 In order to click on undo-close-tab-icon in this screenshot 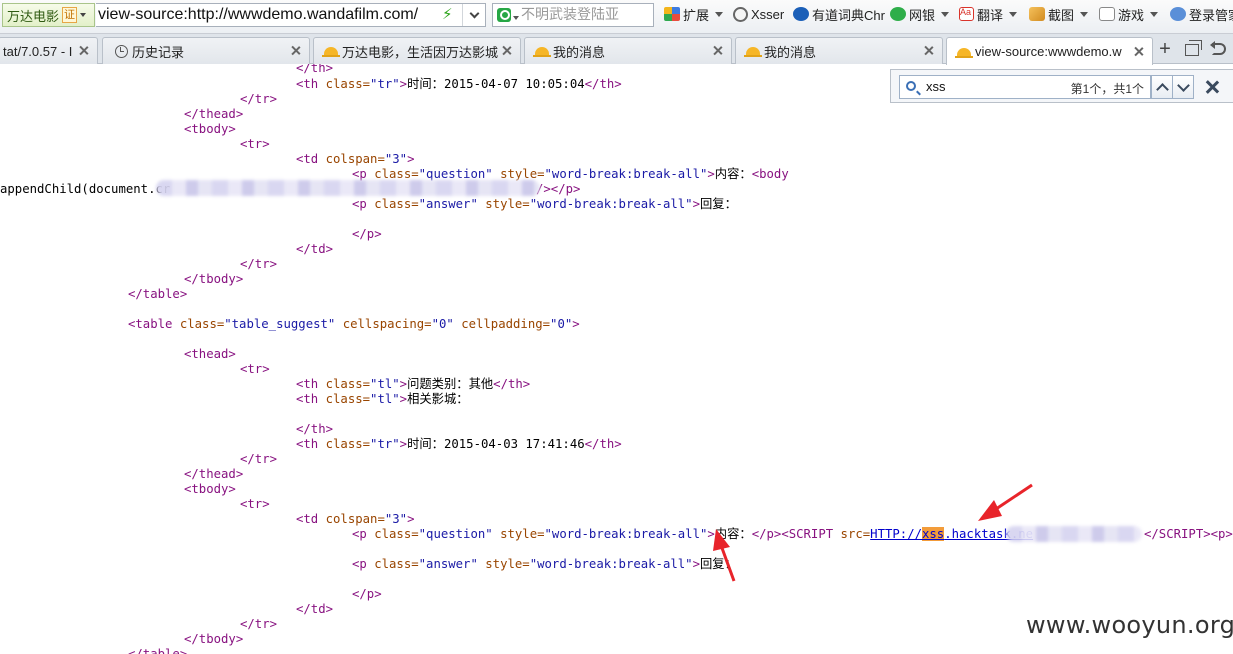, I will do `click(1218, 48)`.